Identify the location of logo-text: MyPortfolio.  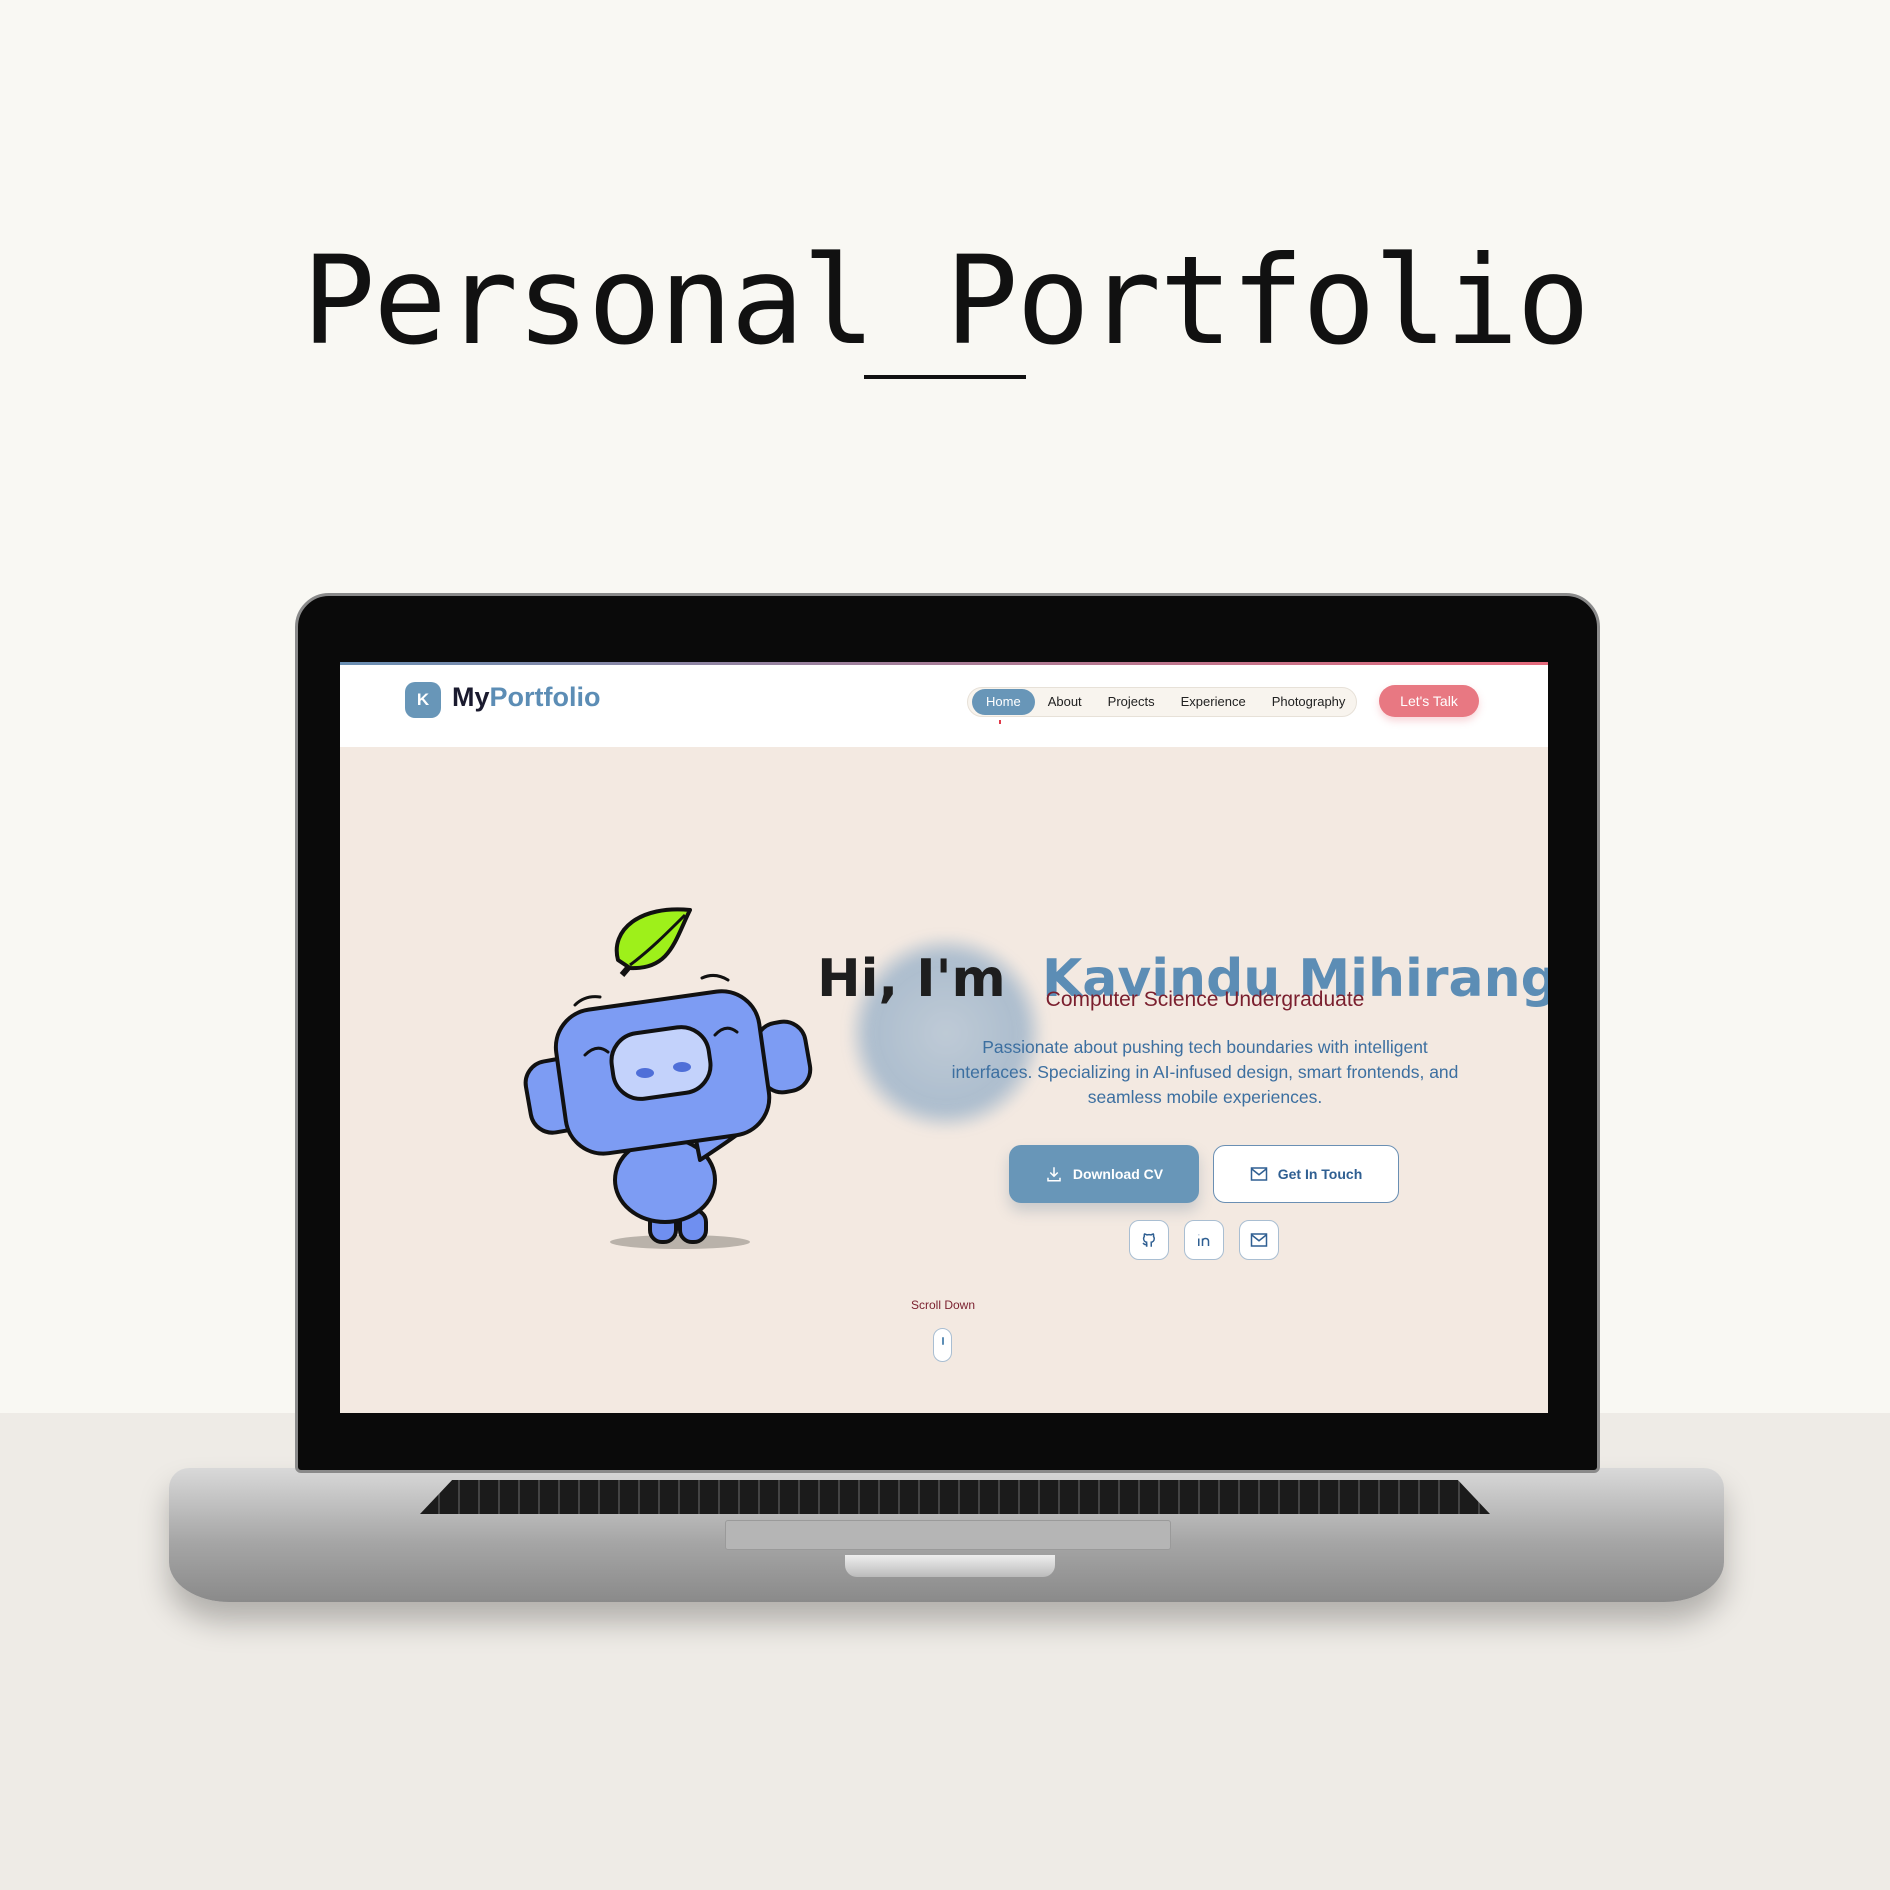
(526, 697).